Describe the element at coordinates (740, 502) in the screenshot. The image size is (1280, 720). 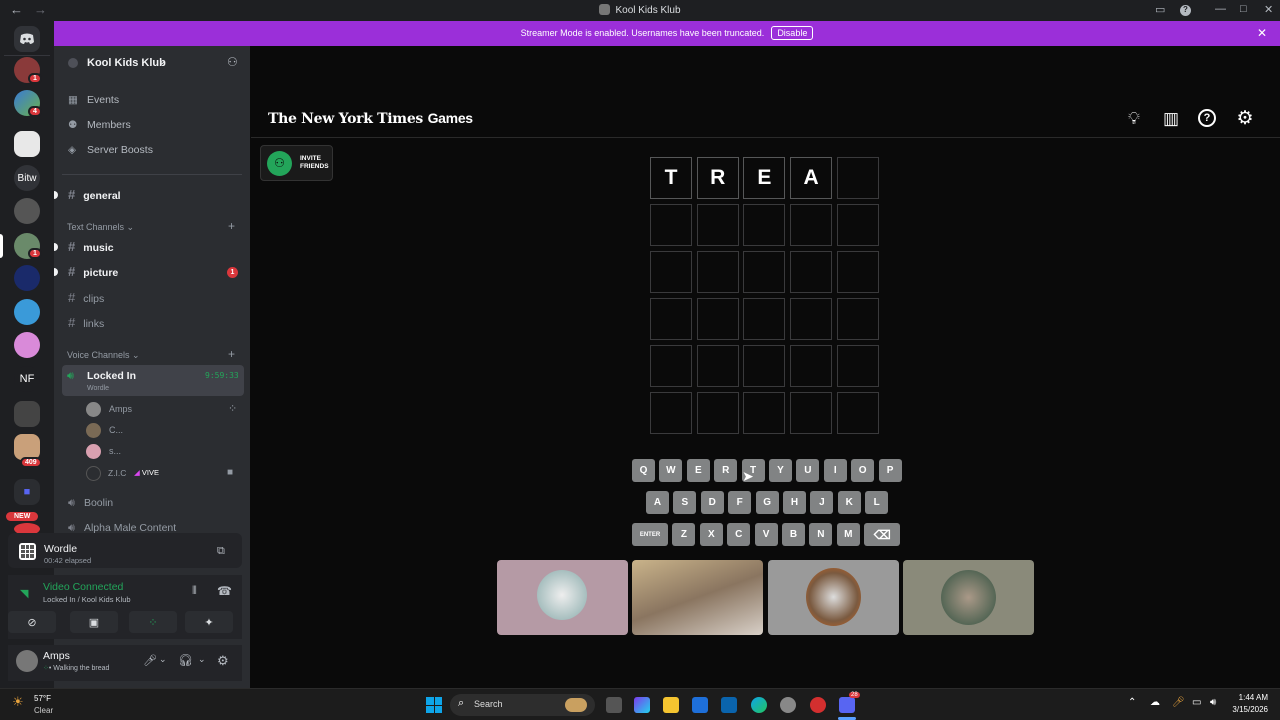
I see `key-f: F` at that location.